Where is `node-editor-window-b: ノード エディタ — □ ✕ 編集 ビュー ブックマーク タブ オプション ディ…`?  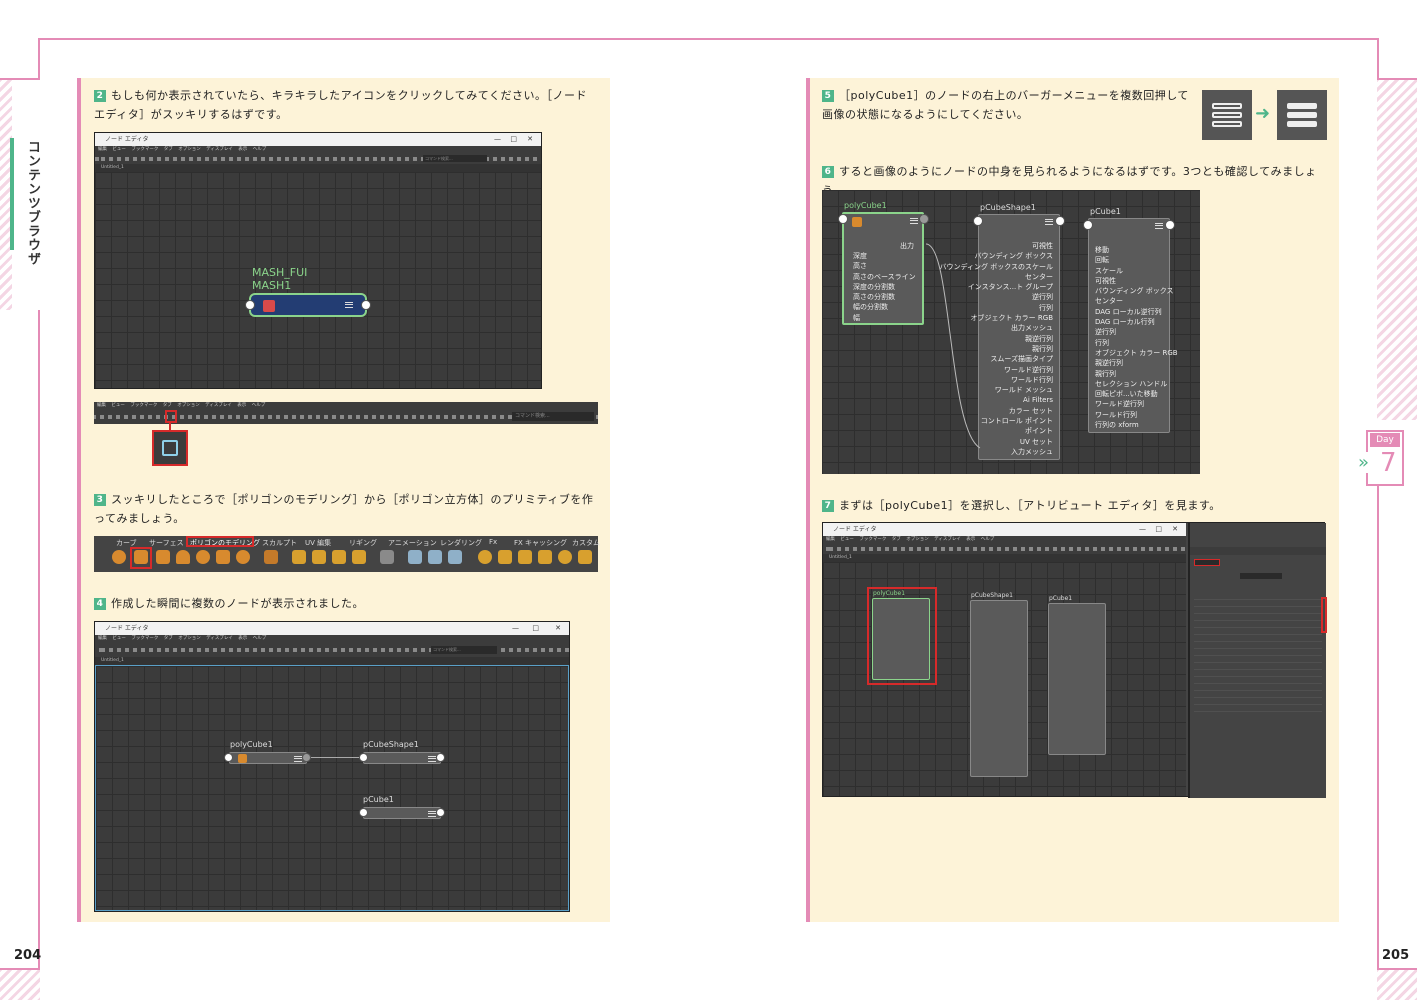 node-editor-window-b: ノード エディタ — □ ✕ 編集 ビュー ブックマーク タブ オプション ディ… is located at coordinates (332, 766).